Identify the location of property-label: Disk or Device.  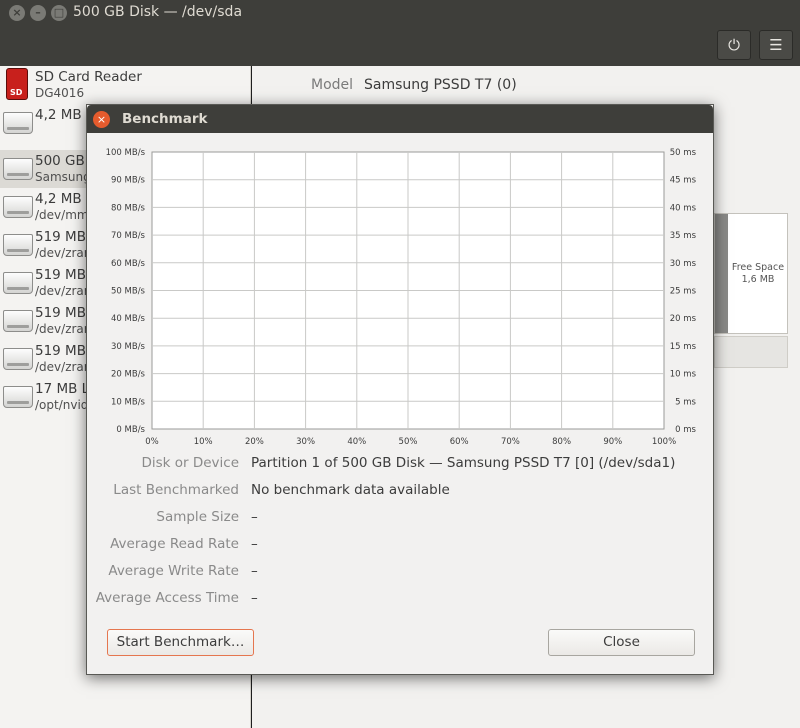
(190, 463).